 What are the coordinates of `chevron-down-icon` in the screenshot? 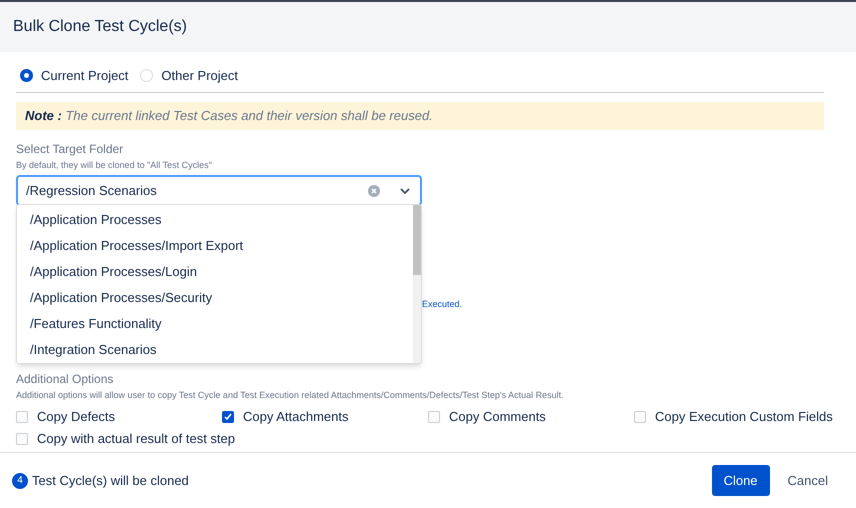 It's located at (405, 191).